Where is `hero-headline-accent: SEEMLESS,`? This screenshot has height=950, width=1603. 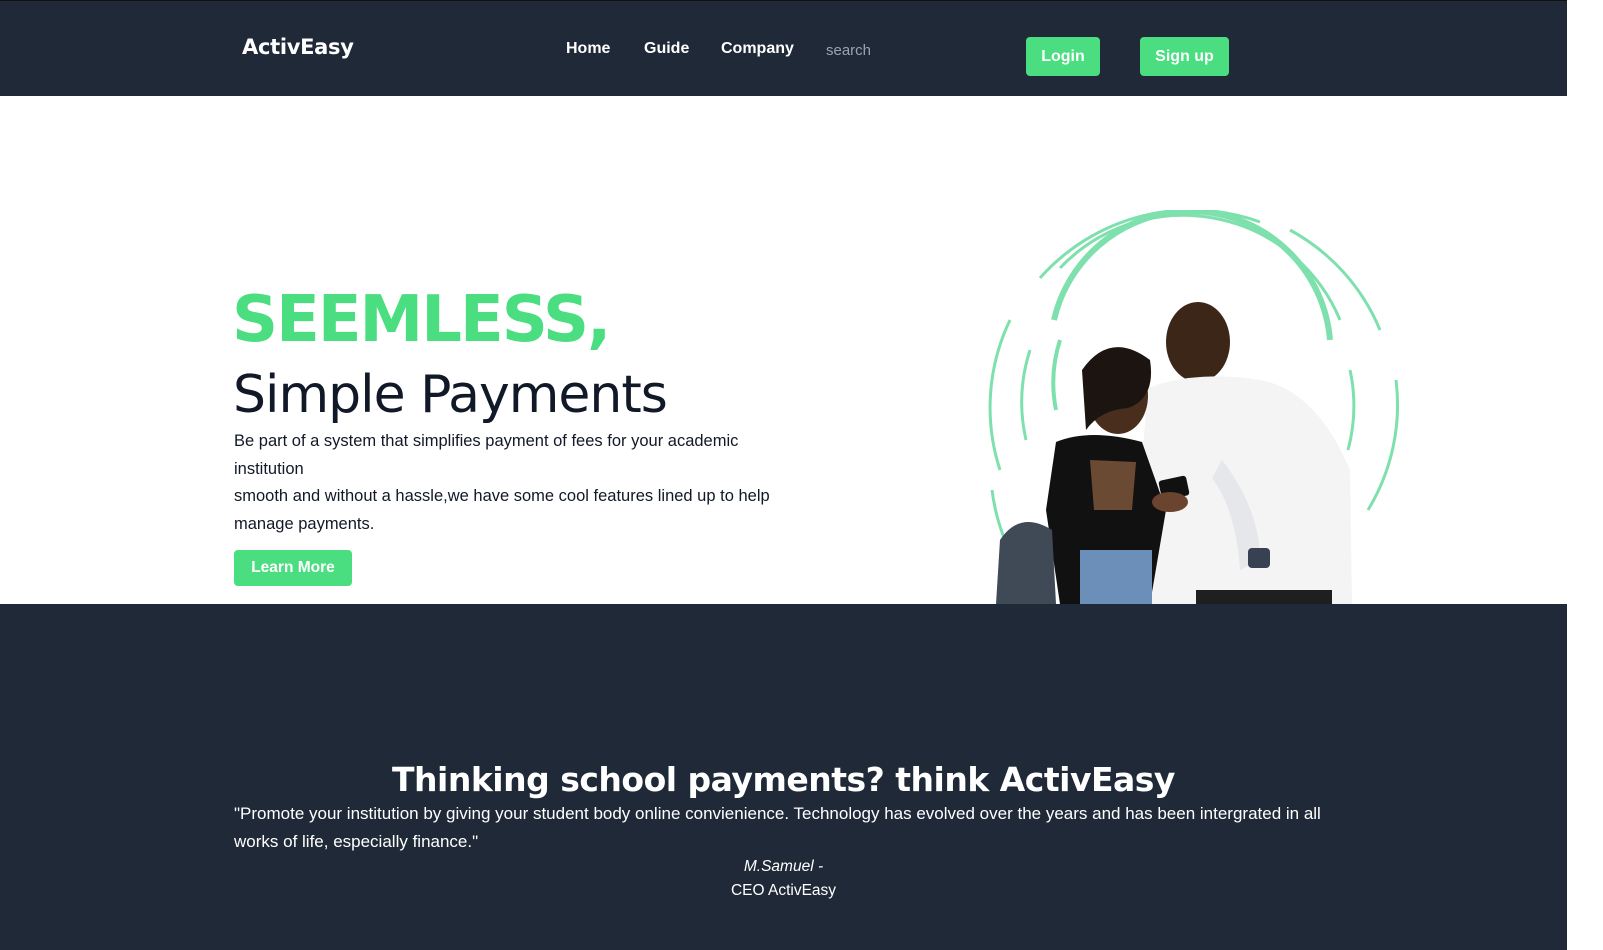 hero-headline-accent: SEEMLESS, is located at coordinates (421, 320).